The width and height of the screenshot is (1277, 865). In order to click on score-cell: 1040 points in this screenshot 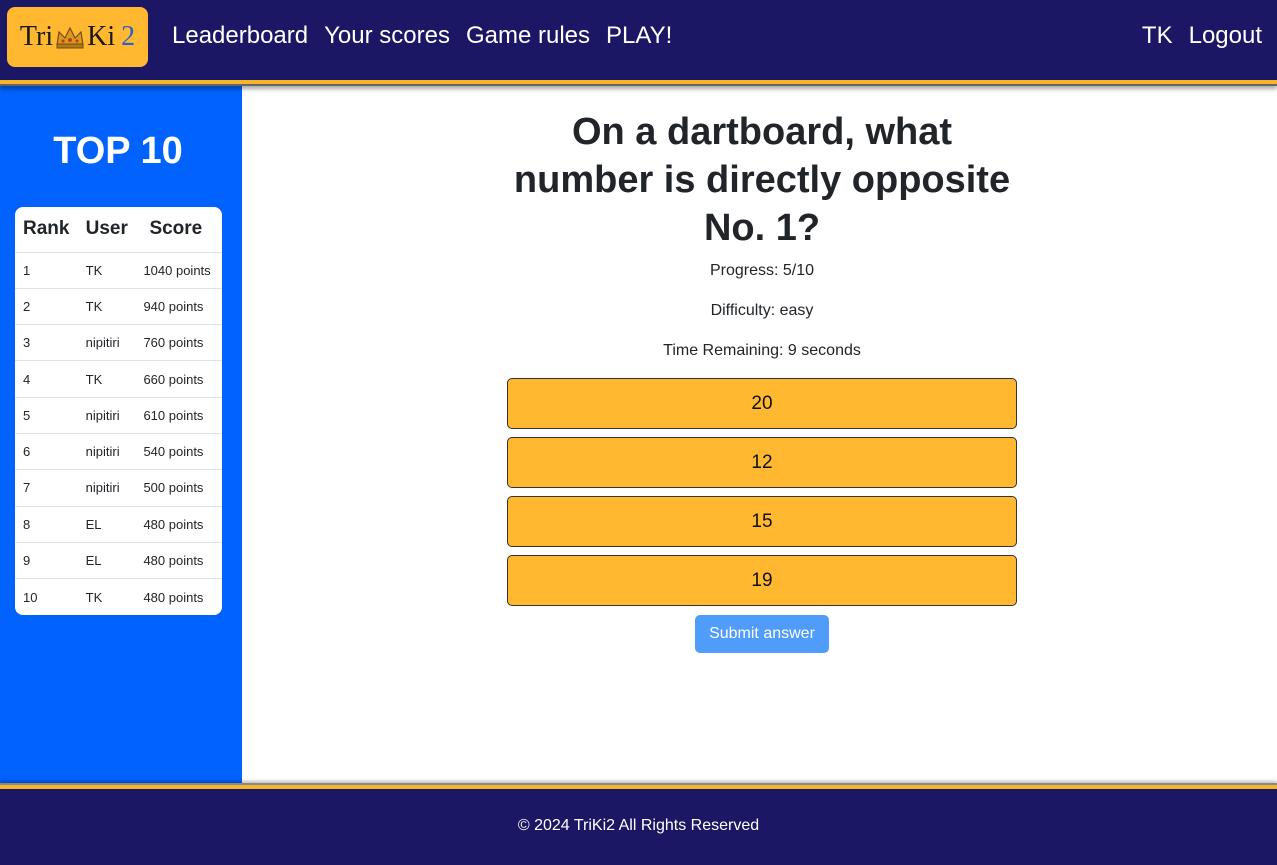, I will do `click(178, 270)`.